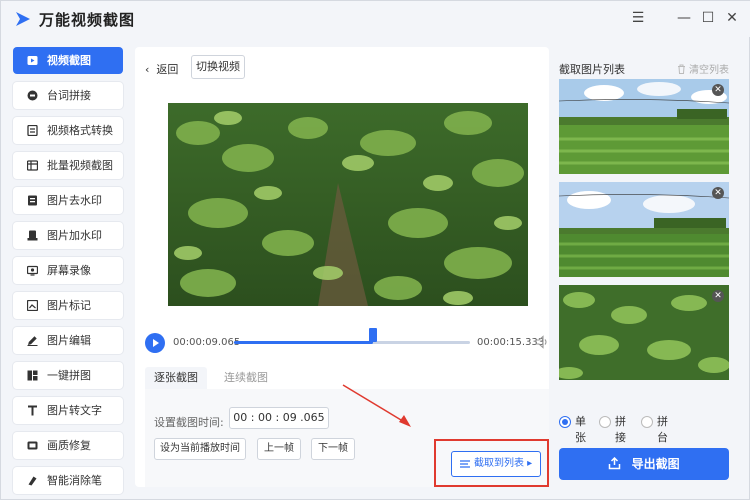  I want to click on export-screenshot-button: 导出截图, so click(644, 464).